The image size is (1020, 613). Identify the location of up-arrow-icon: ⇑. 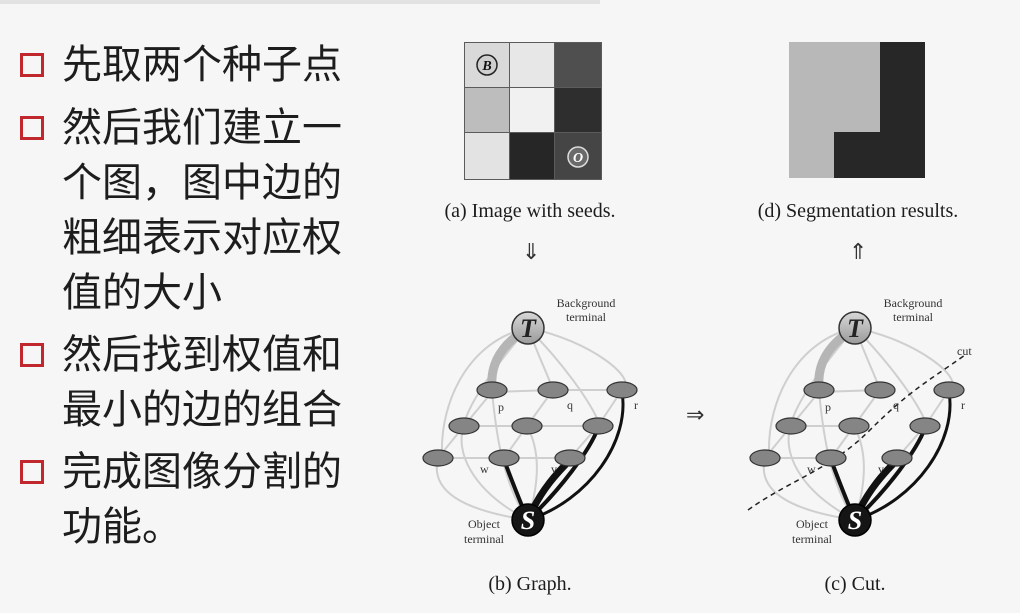
(858, 252).